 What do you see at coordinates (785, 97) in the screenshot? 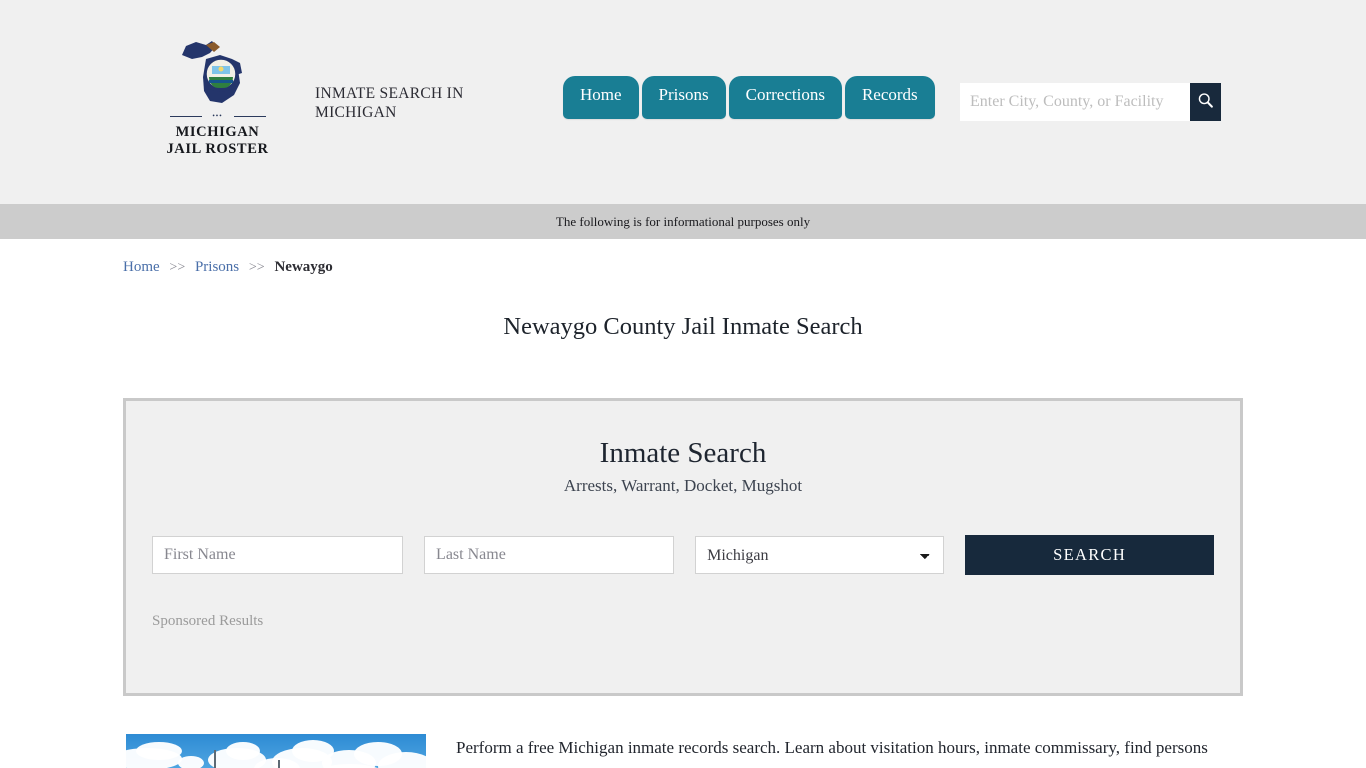
I see `nav-item-corrections: Corrections` at bounding box center [785, 97].